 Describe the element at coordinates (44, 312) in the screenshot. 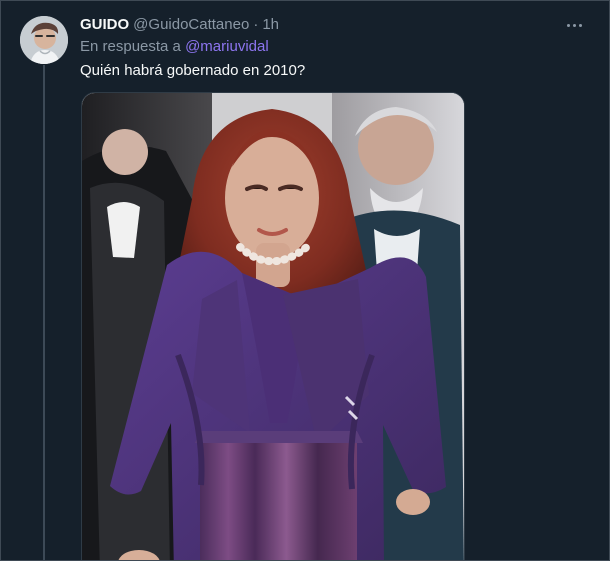

I see `thread-line` at that location.